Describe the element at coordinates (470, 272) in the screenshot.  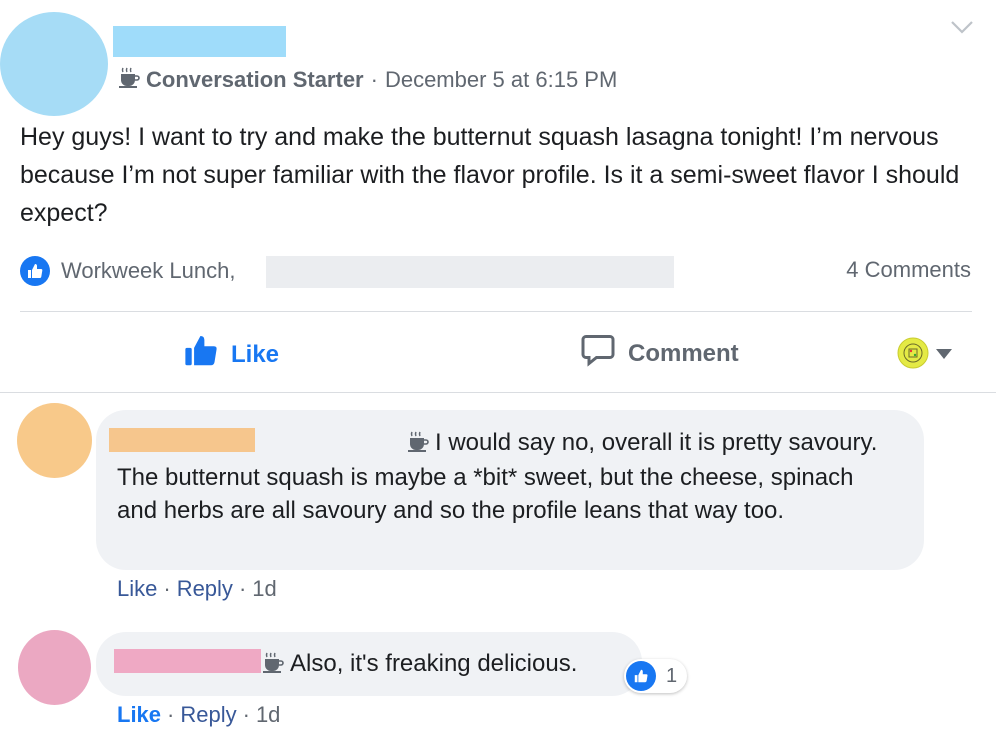
I see `reactor-name-redacted` at that location.